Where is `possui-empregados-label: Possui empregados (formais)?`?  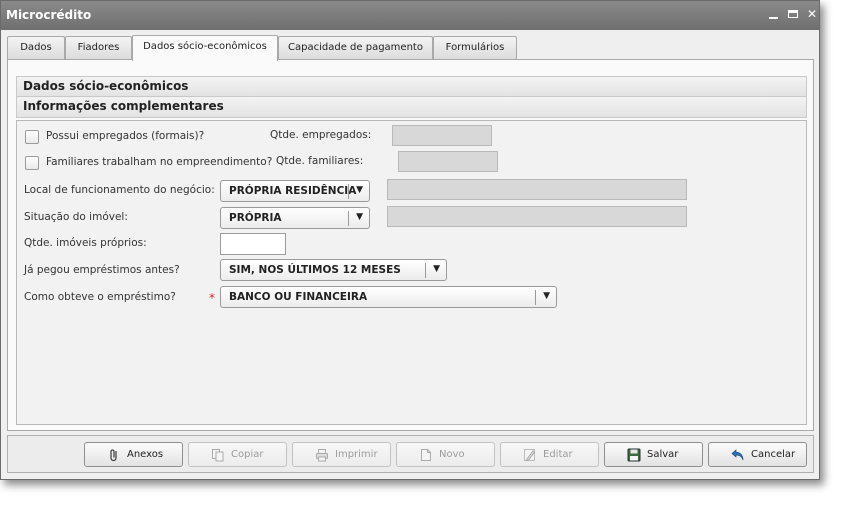
possui-empregados-label: Possui empregados (formais)? is located at coordinates (125, 136).